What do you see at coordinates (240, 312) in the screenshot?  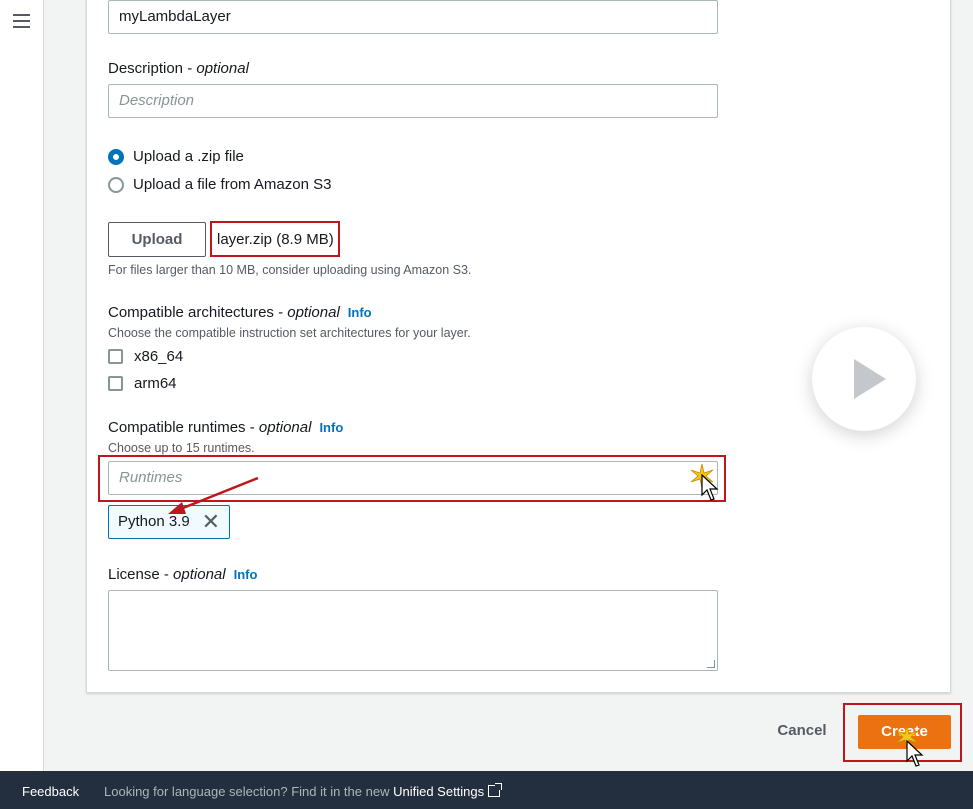 I see `architectures-label: Compatible architectures - optional Info` at bounding box center [240, 312].